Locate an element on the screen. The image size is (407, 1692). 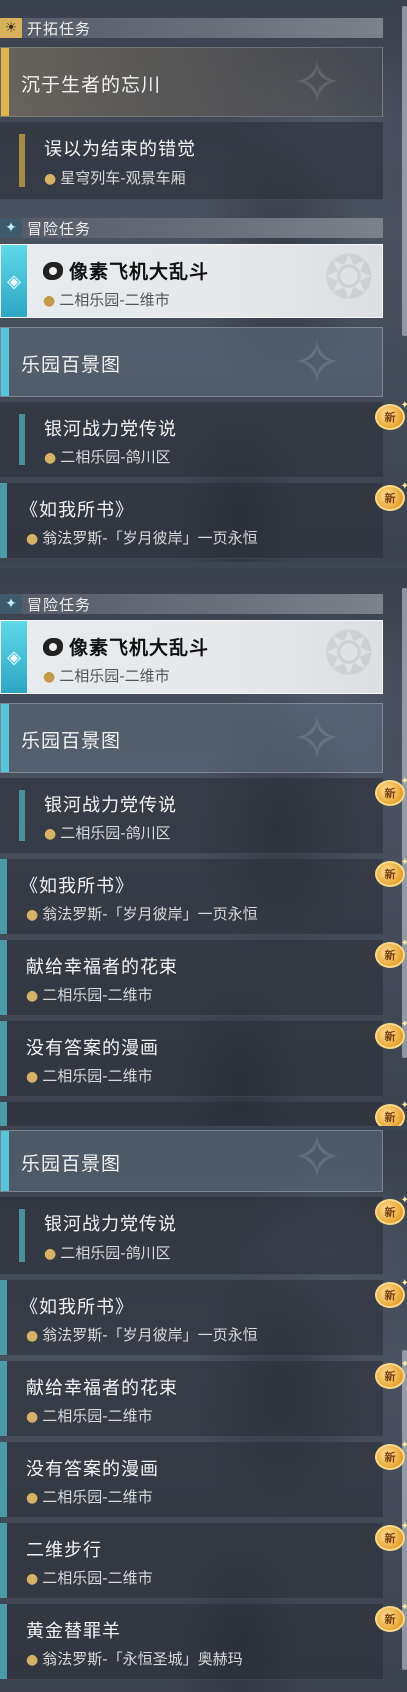
quest-title: 献给幸福者的花束 is located at coordinates (102, 1388).